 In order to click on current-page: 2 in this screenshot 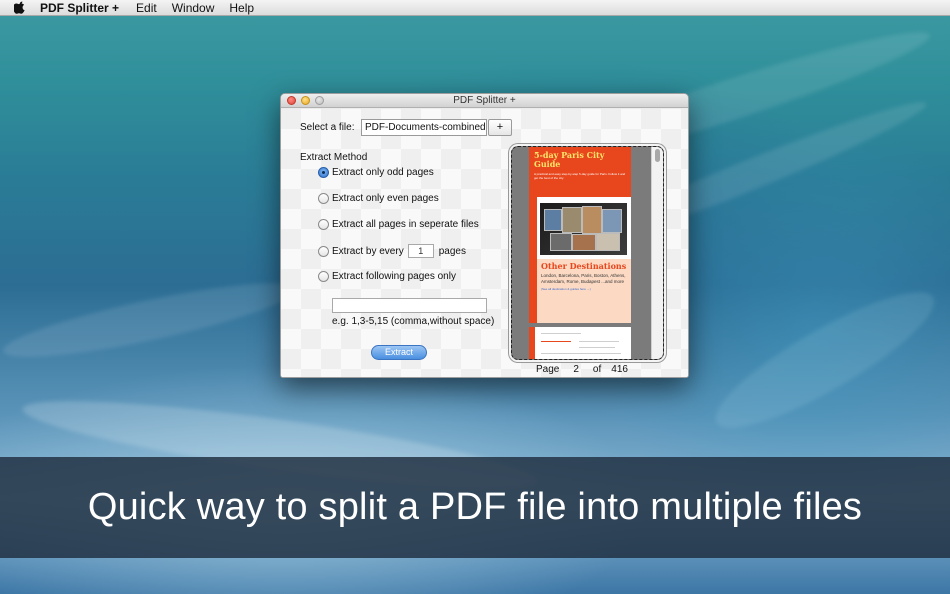, I will do `click(576, 369)`.